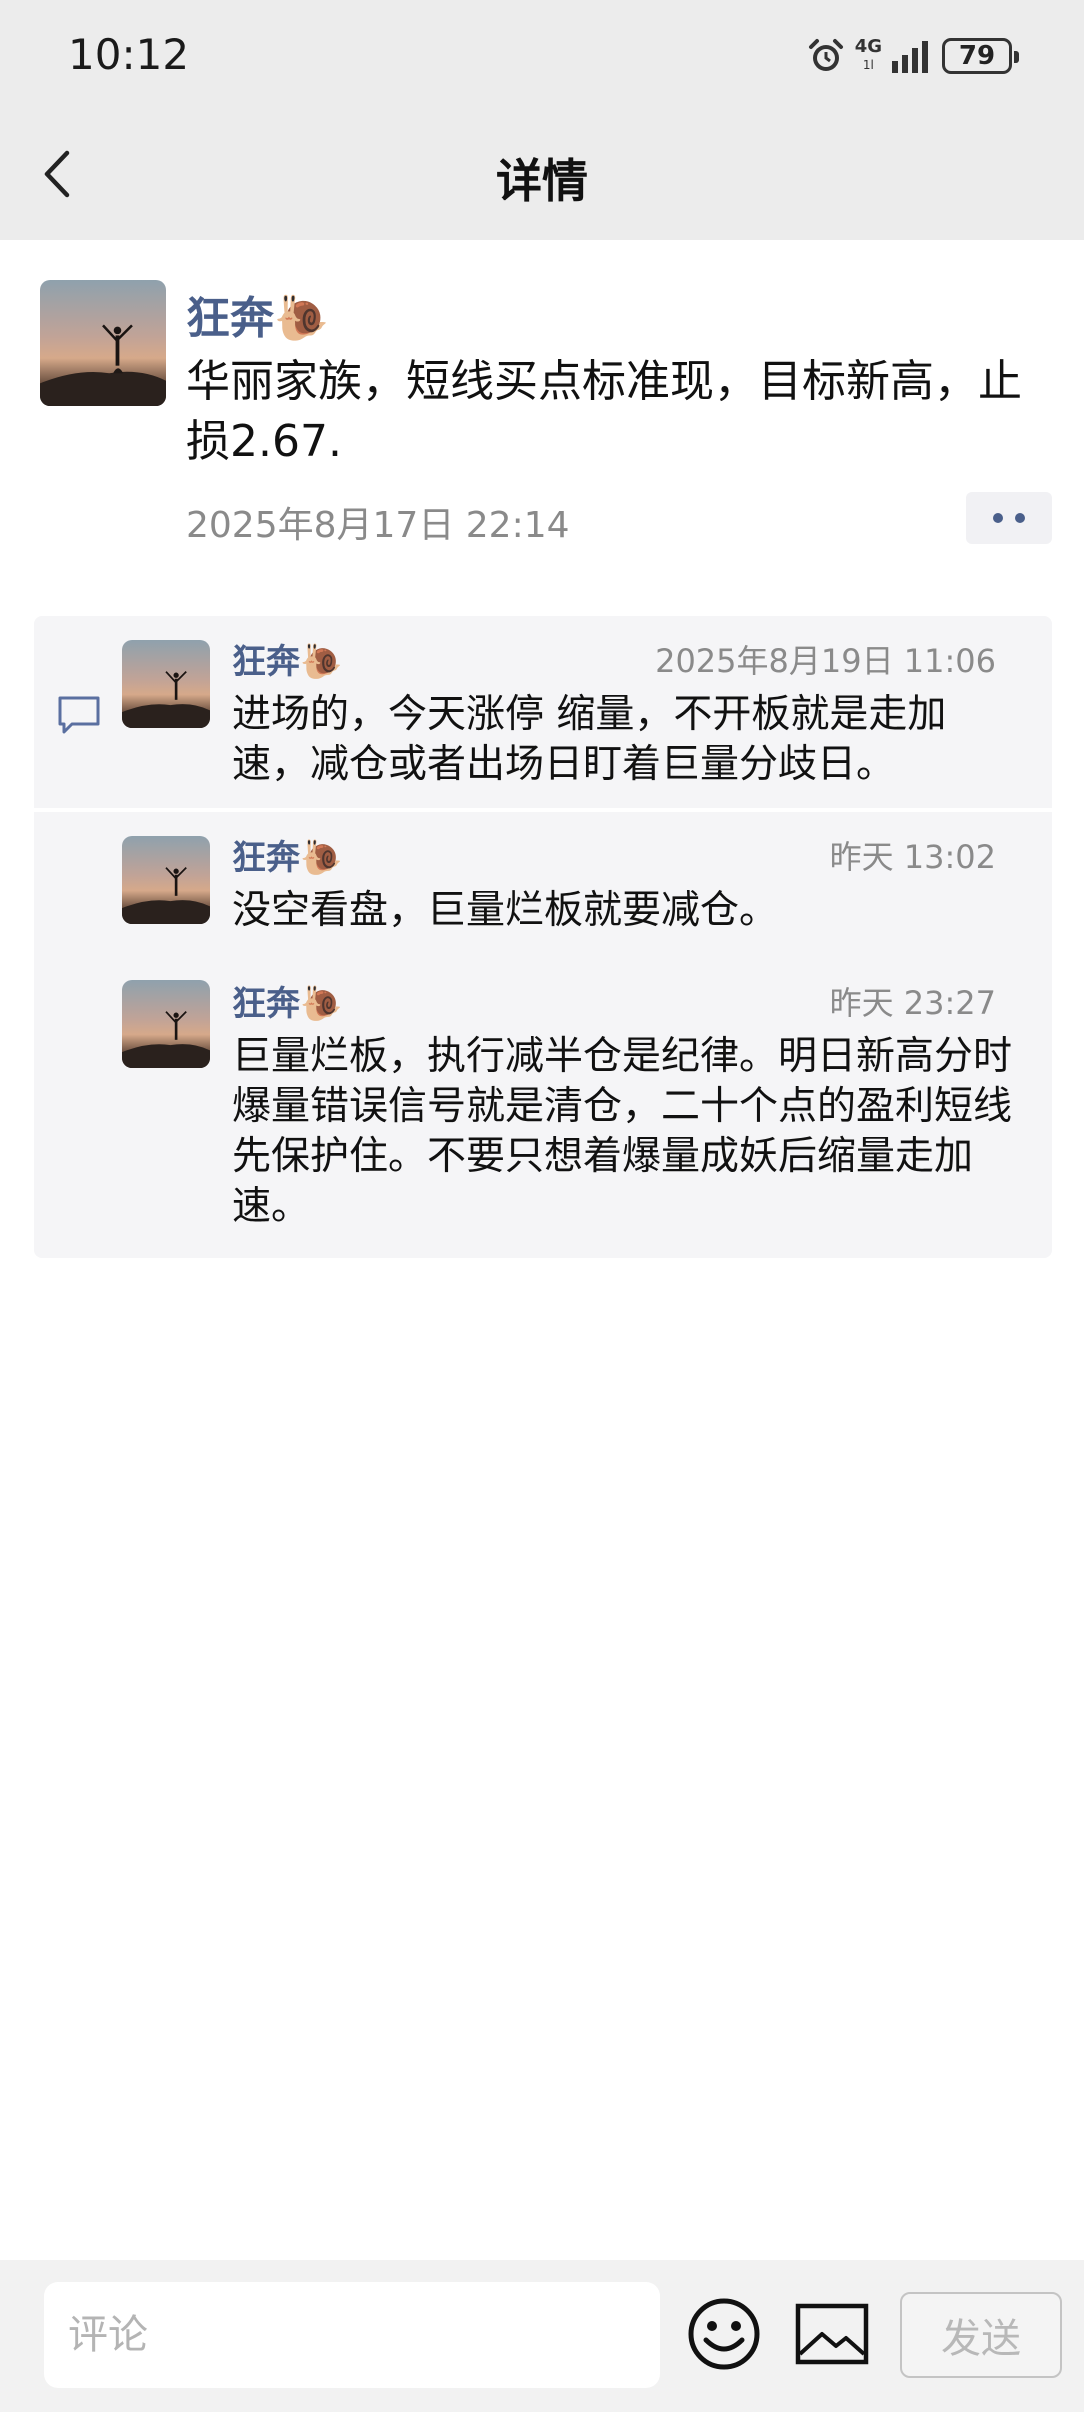  What do you see at coordinates (505, 910) in the screenshot?
I see `comment-text: 没空看盘，巨量烂板就要减仓。` at bounding box center [505, 910].